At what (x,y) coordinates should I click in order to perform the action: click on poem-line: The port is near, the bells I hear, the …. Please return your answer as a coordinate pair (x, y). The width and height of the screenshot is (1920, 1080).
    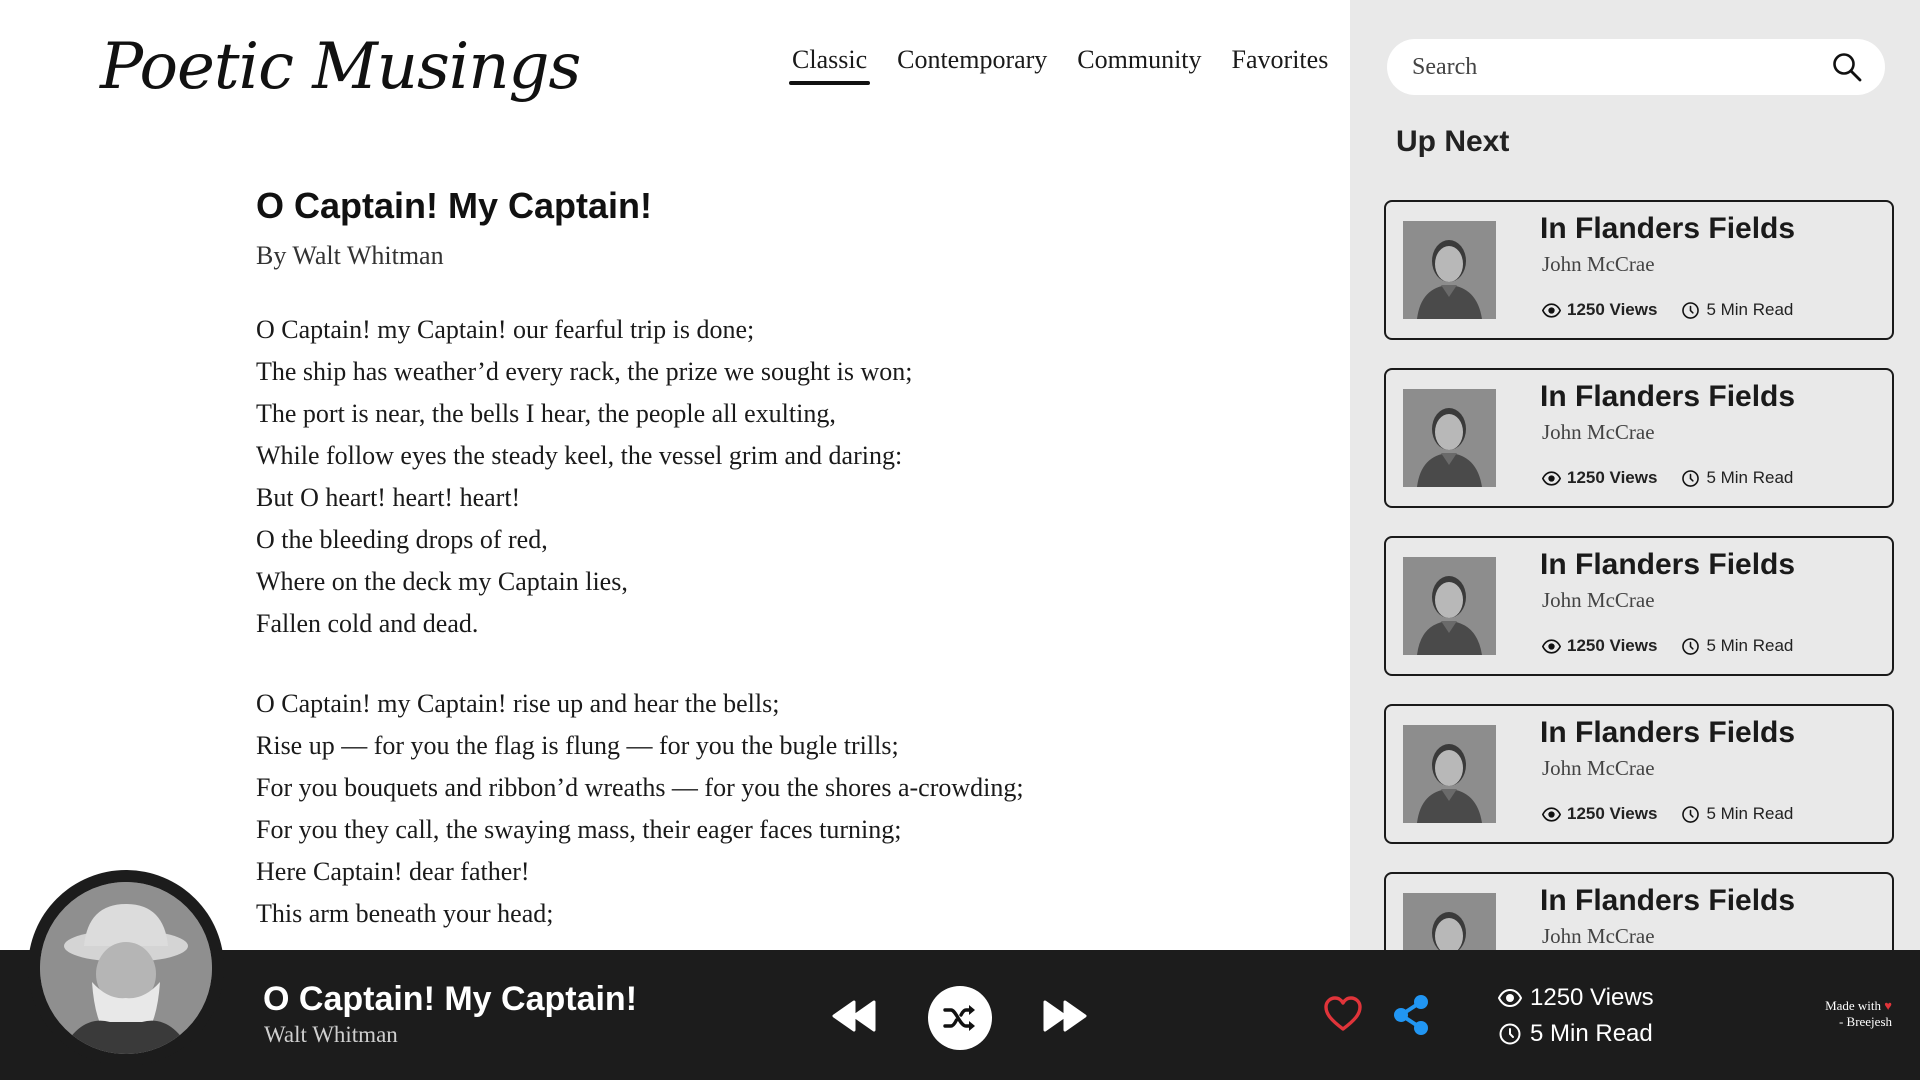
    Looking at the image, I should click on (546, 413).